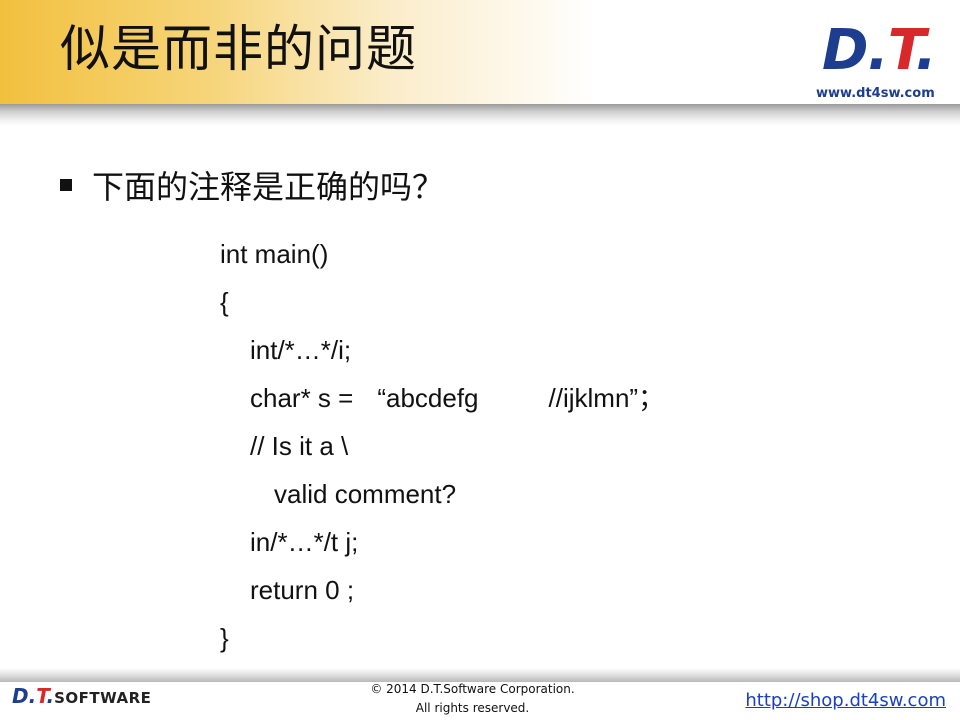 Image resolution: width=960 pixels, height=720 pixels. I want to click on logo-url: www.dt4sw.com, so click(875, 93).